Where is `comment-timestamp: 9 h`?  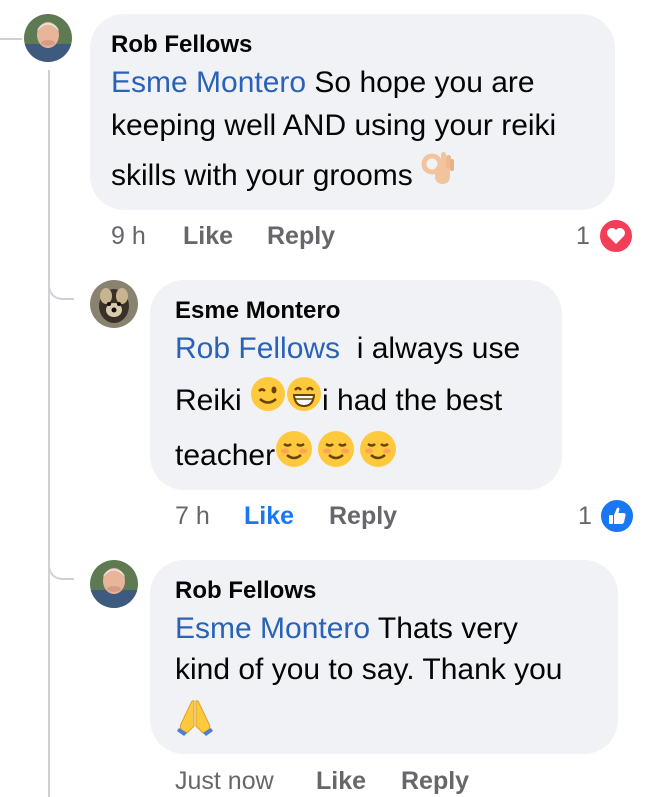
comment-timestamp: 9 h is located at coordinates (128, 236).